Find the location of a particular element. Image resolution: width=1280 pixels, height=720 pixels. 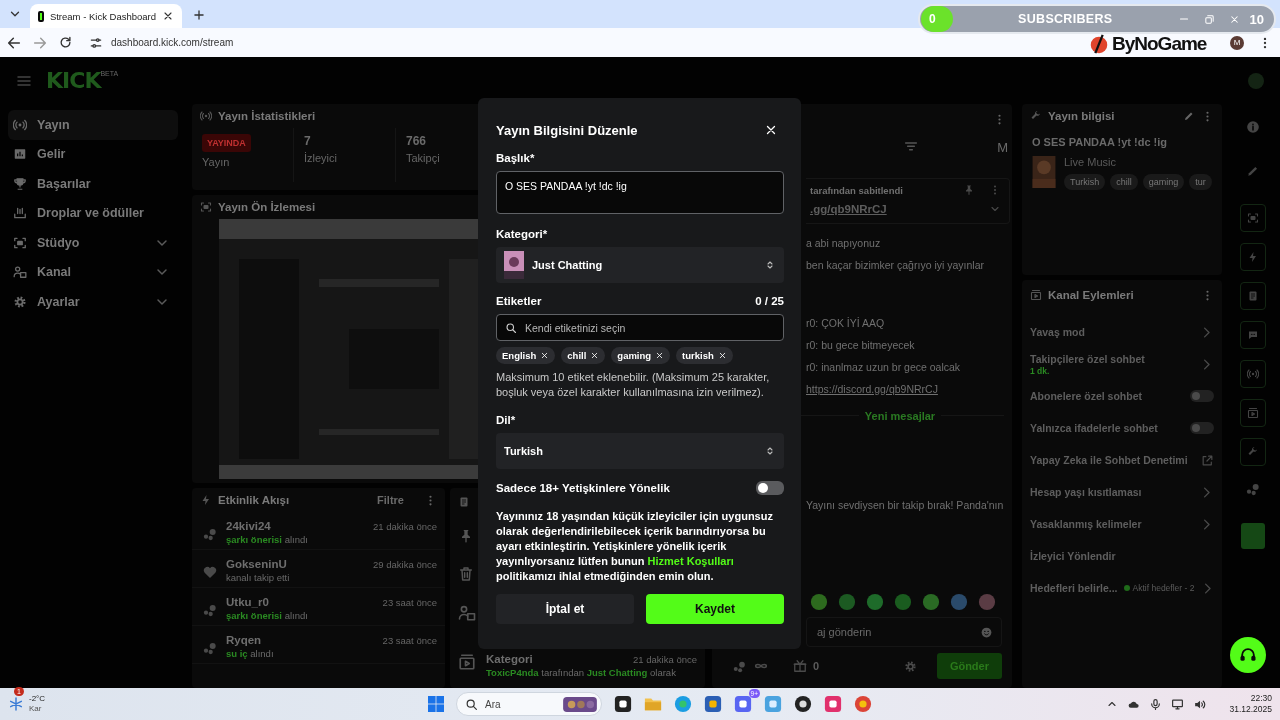

message-field: aj gönderin is located at coordinates (897, 632).